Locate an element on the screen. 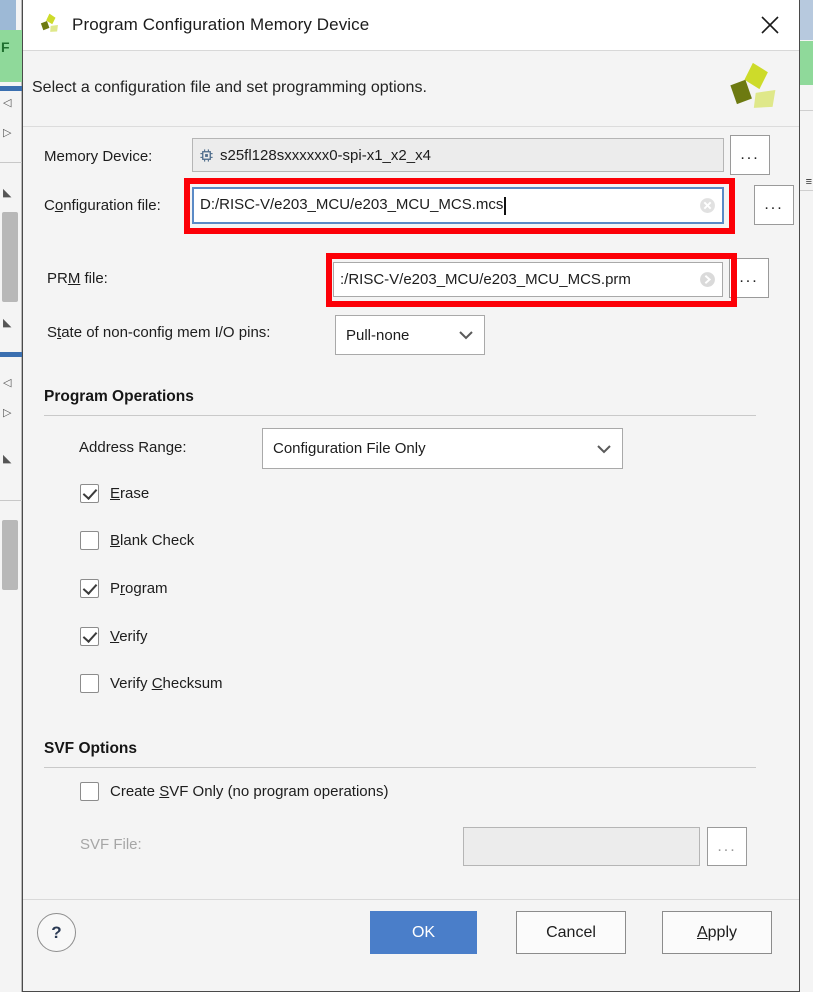 The height and width of the screenshot is (992, 813). config-label-post: nfiguration file: is located at coordinates (112, 205).